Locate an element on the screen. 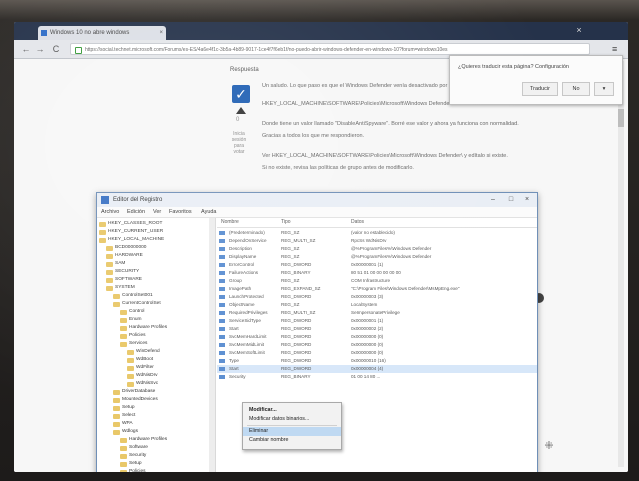 The height and width of the screenshot is (481, 639). menu-archivo: Archivo is located at coordinates (110, 212).